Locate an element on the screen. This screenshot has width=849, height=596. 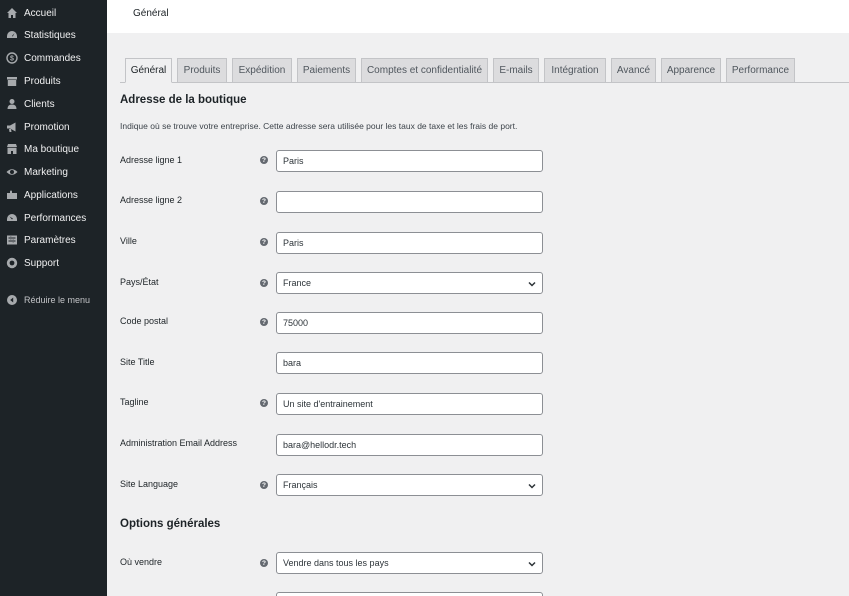
help-circle-icon is located at coordinates (12, 263).